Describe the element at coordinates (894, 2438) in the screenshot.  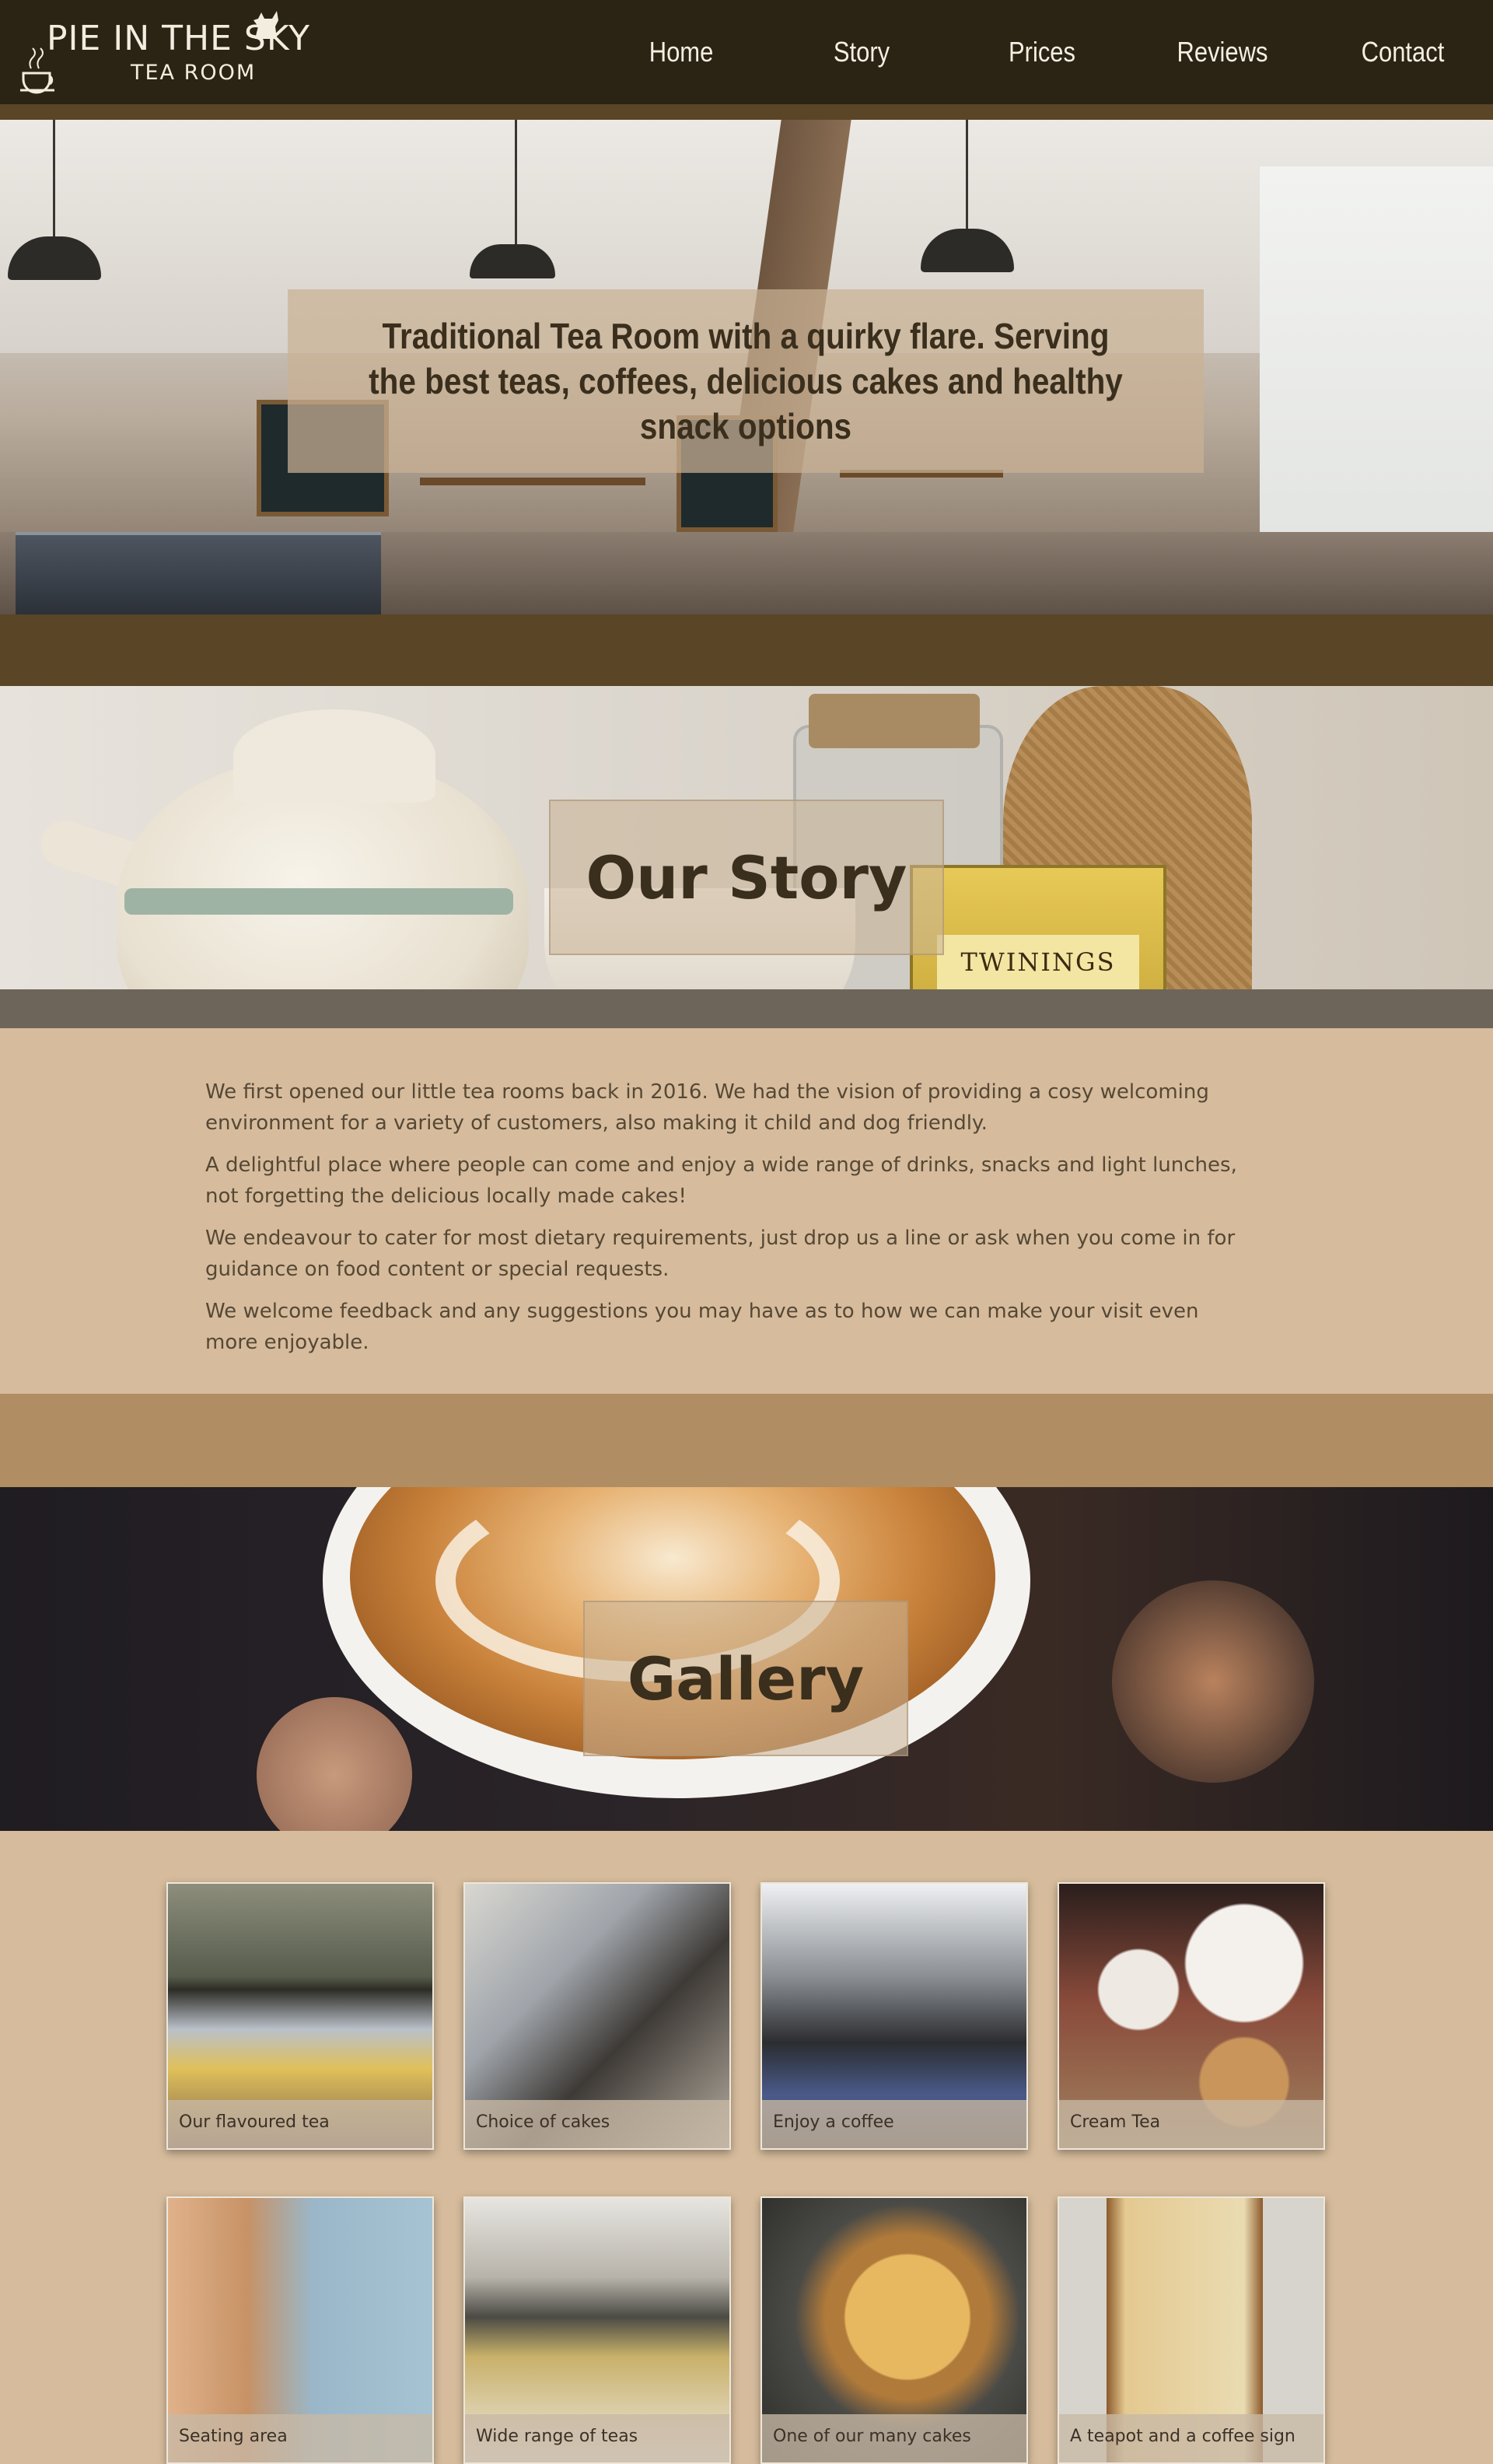
I see `gallery-caption: One of our many cakes` at that location.